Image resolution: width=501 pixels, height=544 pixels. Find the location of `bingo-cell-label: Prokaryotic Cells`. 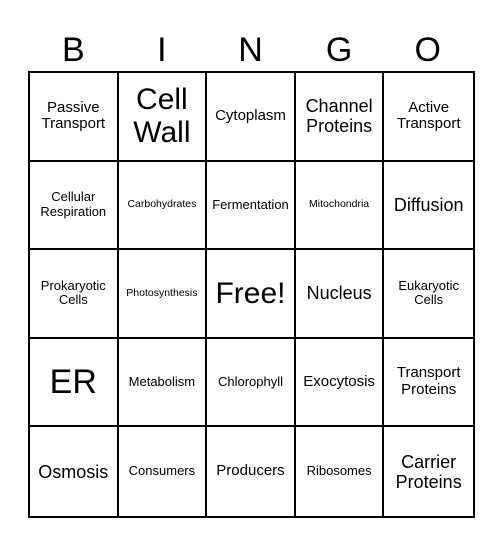

bingo-cell-label: Prokaryotic Cells is located at coordinates (73, 292).